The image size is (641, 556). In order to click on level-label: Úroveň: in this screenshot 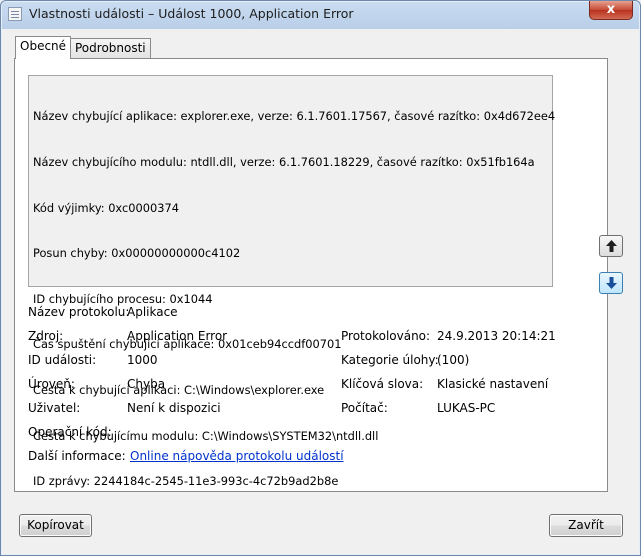, I will do `click(51, 384)`.